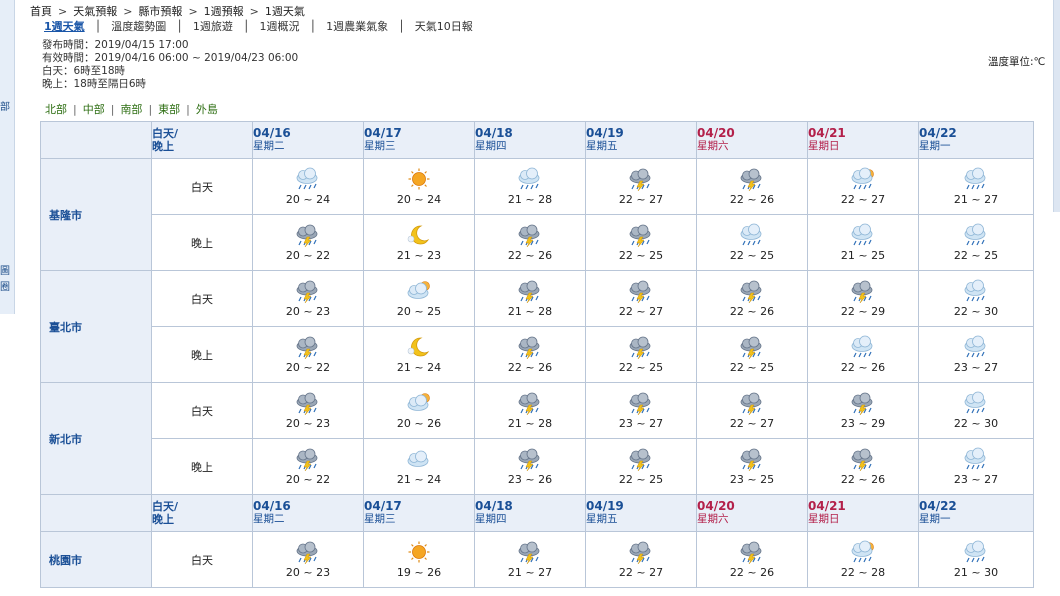  I want to click on weather-cell: 20 ~ 25, so click(419, 298).